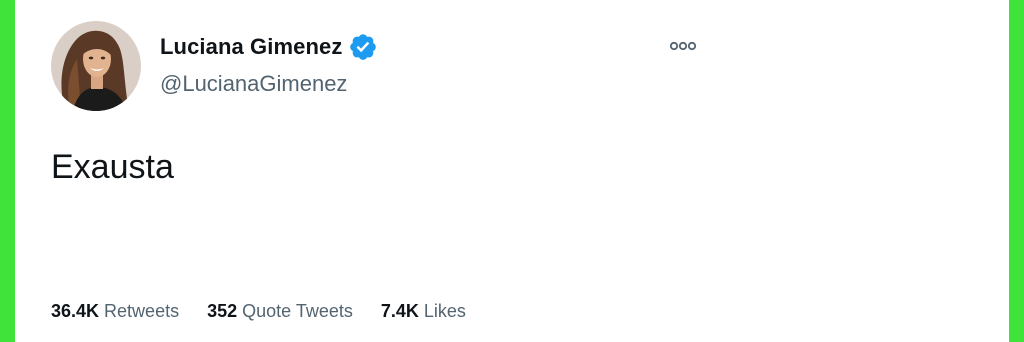 The image size is (1024, 342). Describe the element at coordinates (363, 47) in the screenshot. I see `verified-badge-icon` at that location.